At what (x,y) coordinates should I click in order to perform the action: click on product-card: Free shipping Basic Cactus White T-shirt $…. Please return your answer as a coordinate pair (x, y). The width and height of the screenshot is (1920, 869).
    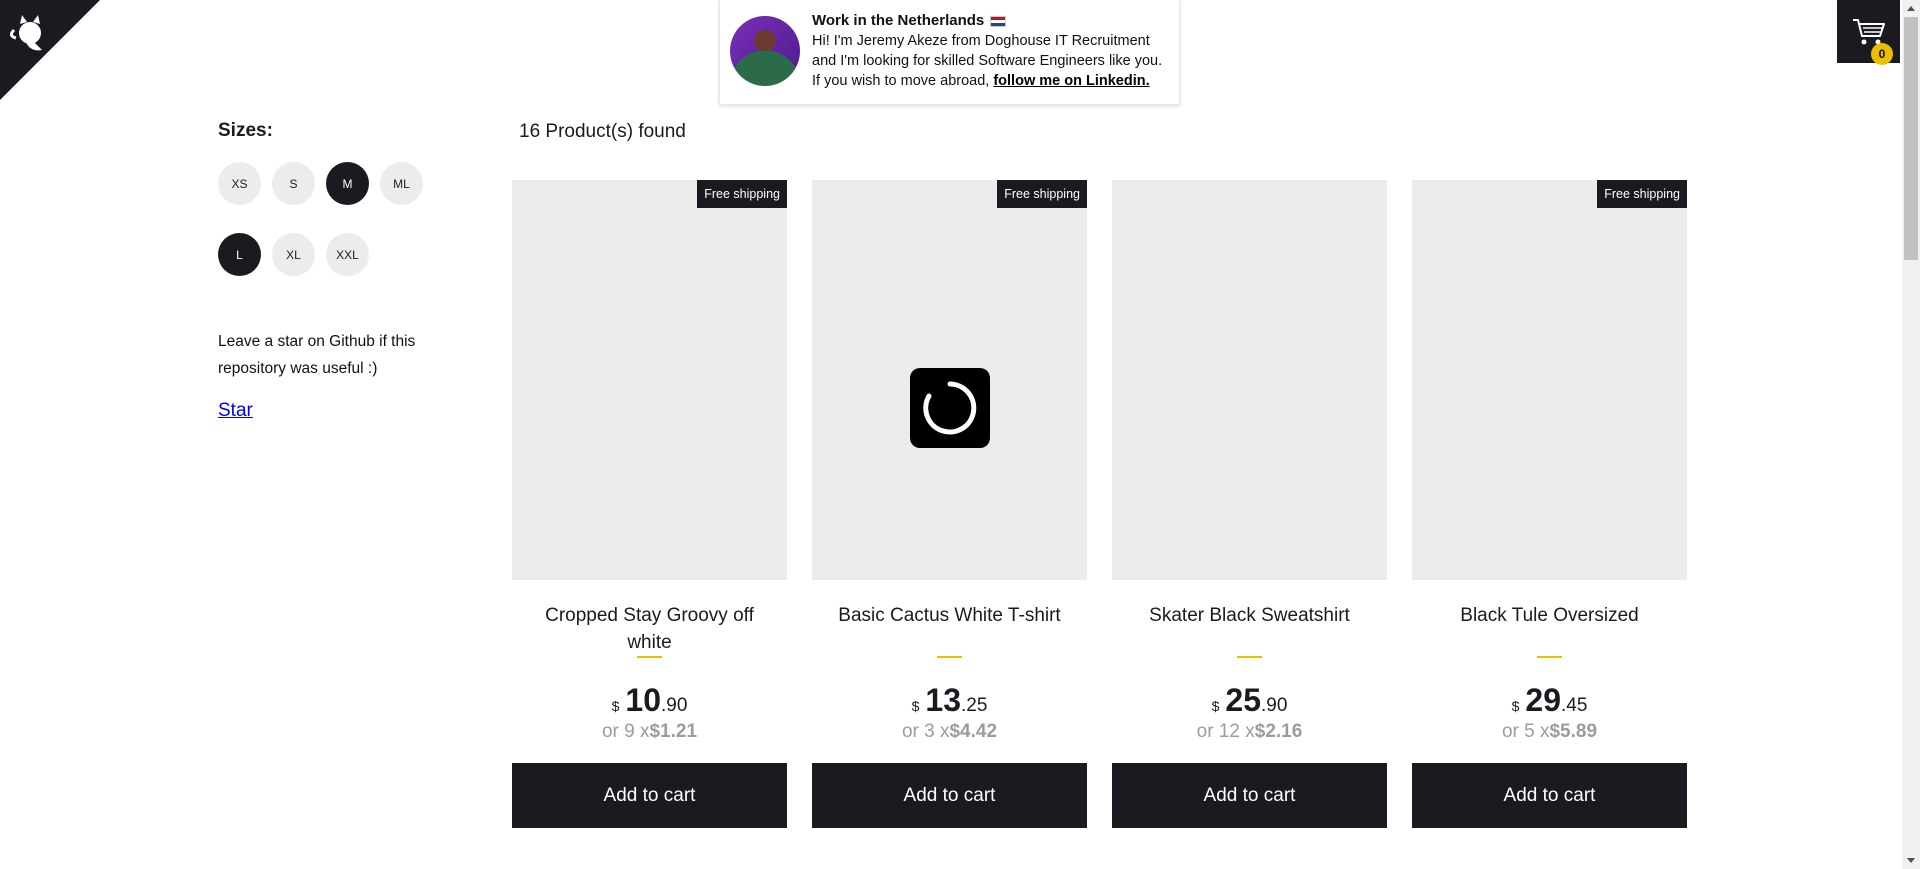
    Looking at the image, I should click on (949, 504).